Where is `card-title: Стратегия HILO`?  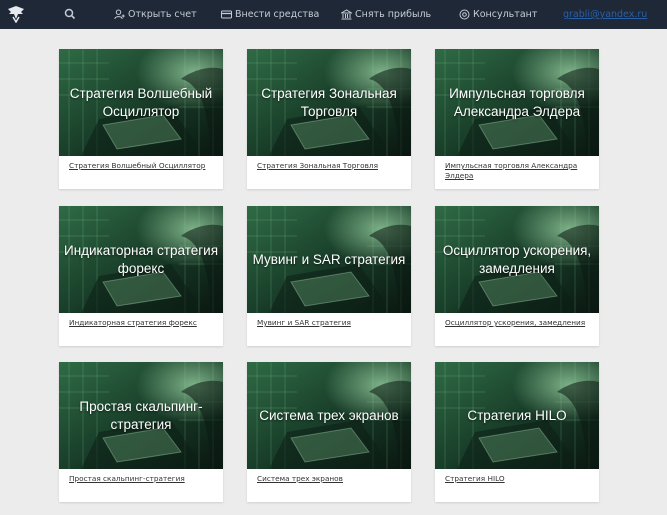 card-title: Стратегия HILO is located at coordinates (517, 415).